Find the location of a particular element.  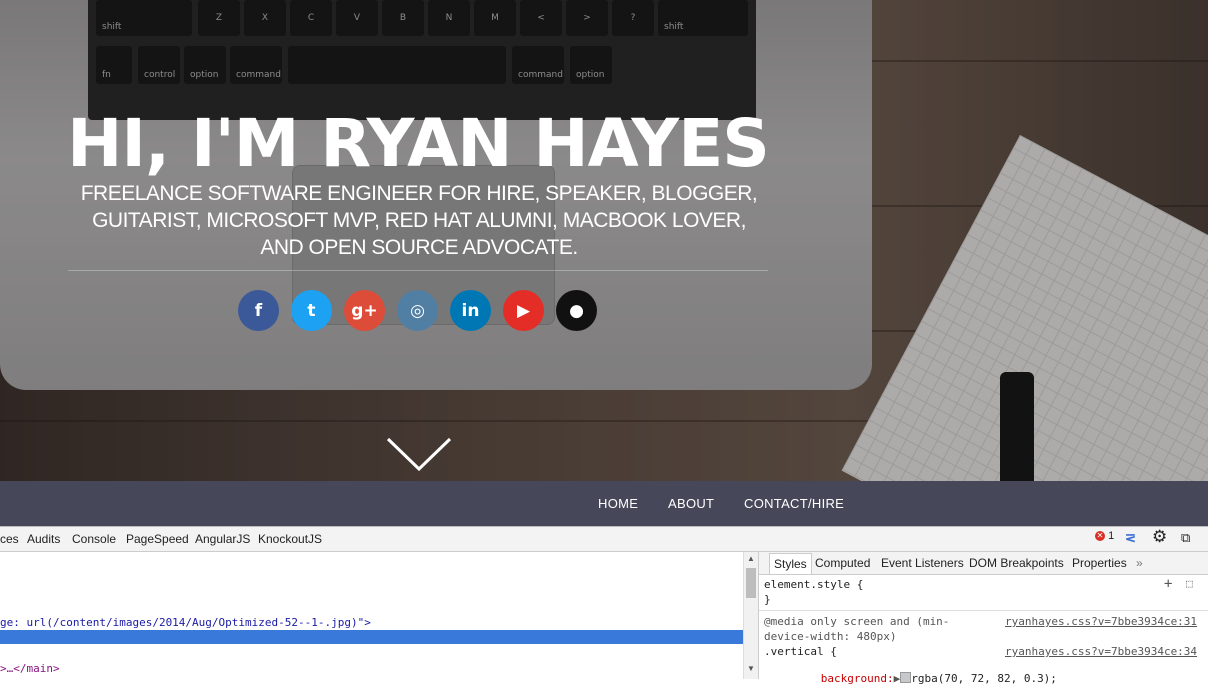

scroll-up-icon: ▲ is located at coordinates (751, 558).